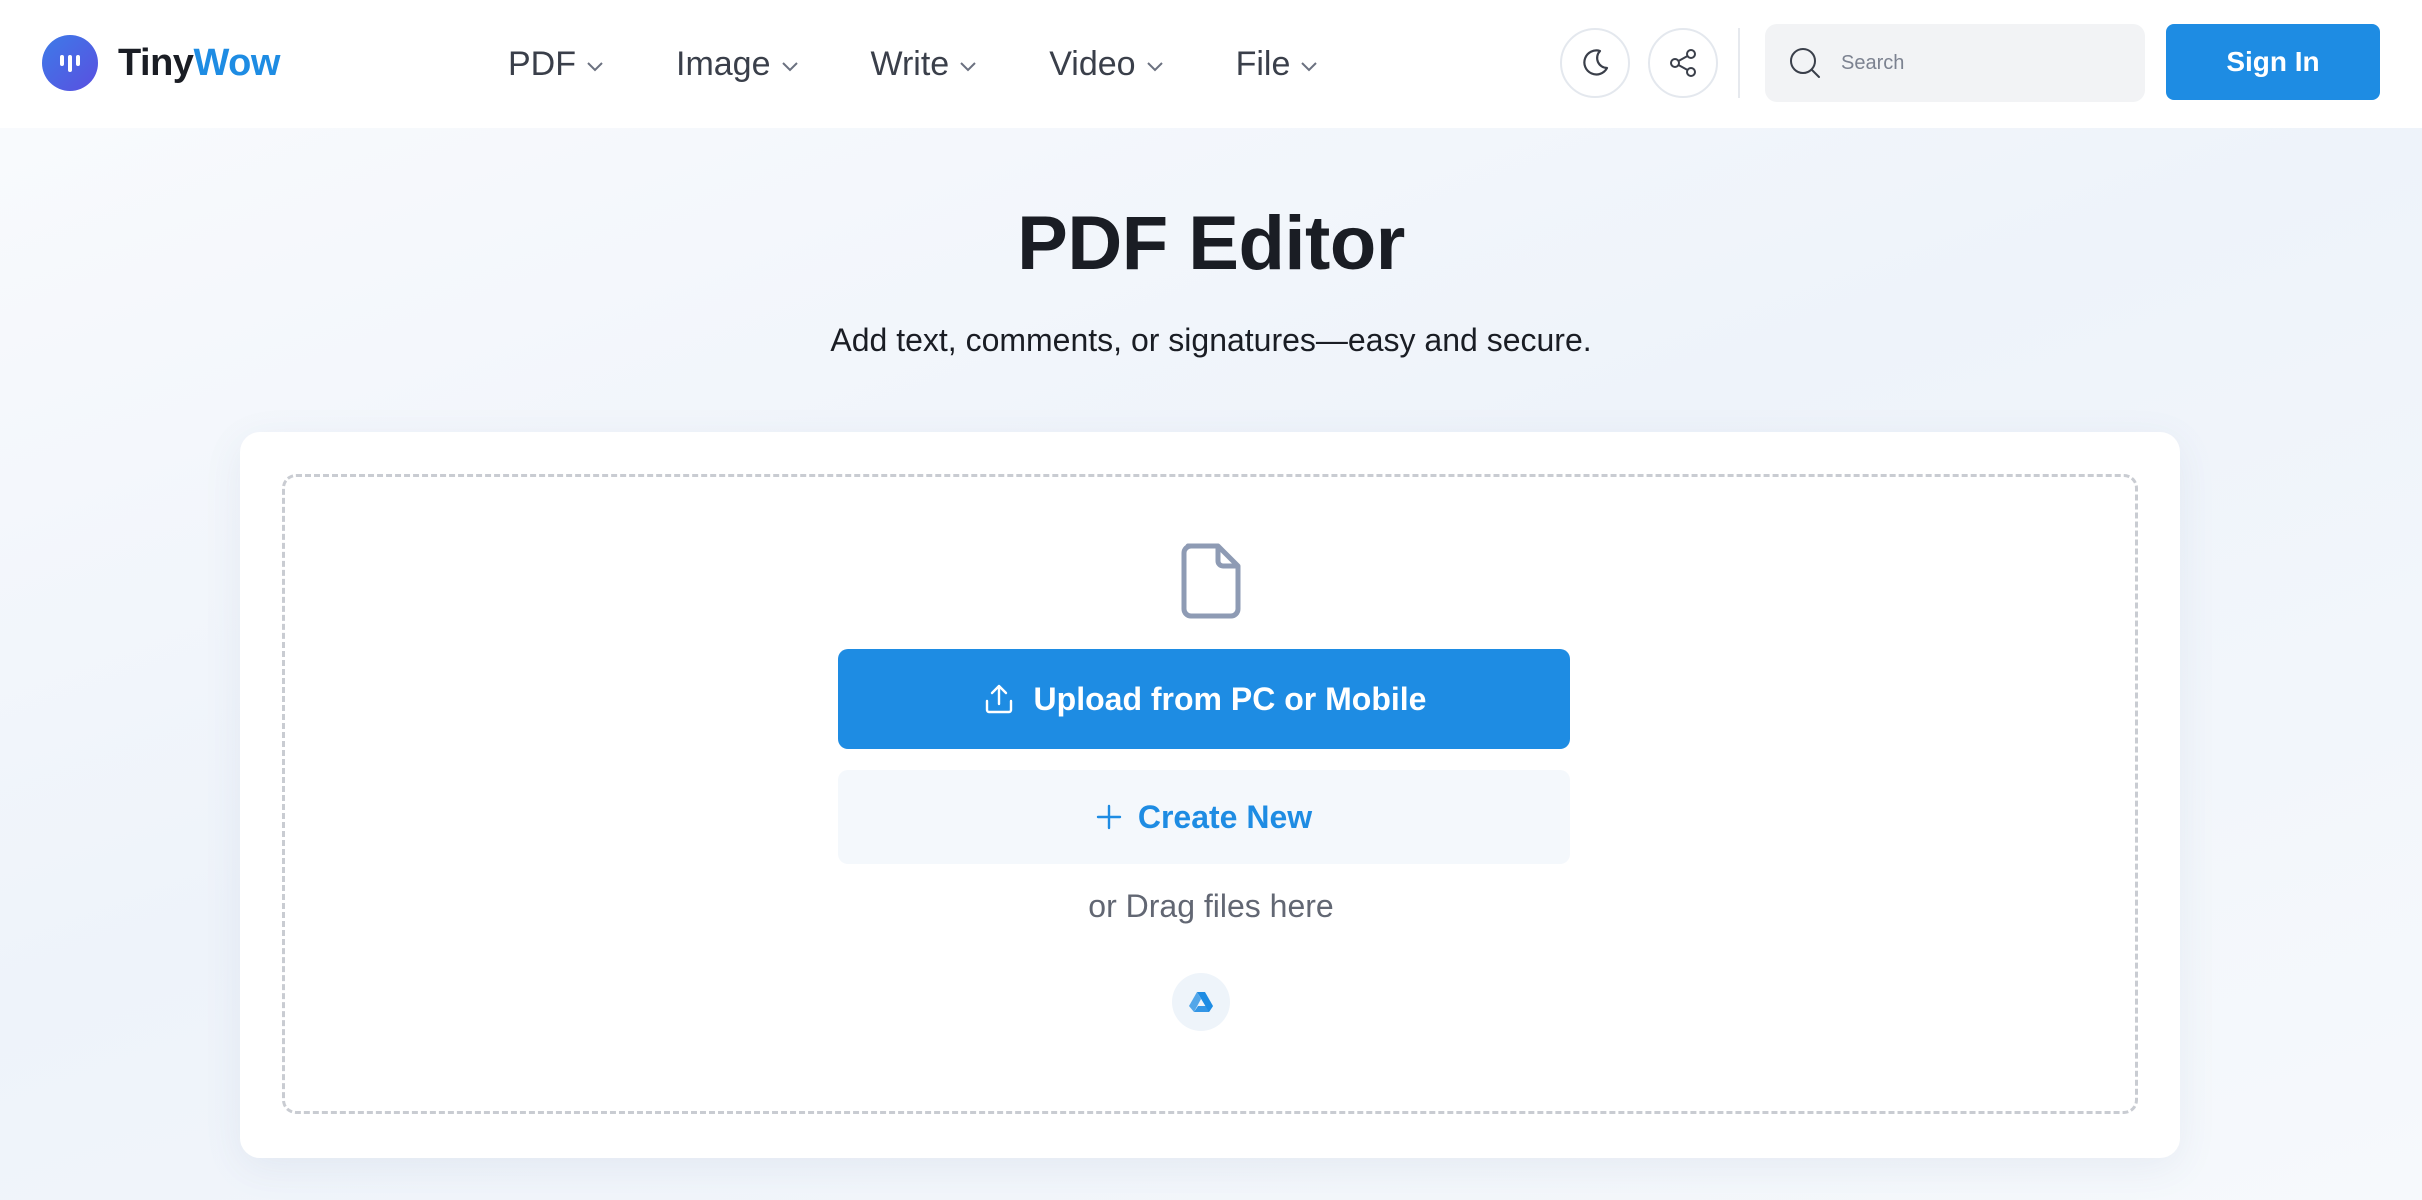 The height and width of the screenshot is (1200, 2422). I want to click on nav-file: File, so click(1277, 64).